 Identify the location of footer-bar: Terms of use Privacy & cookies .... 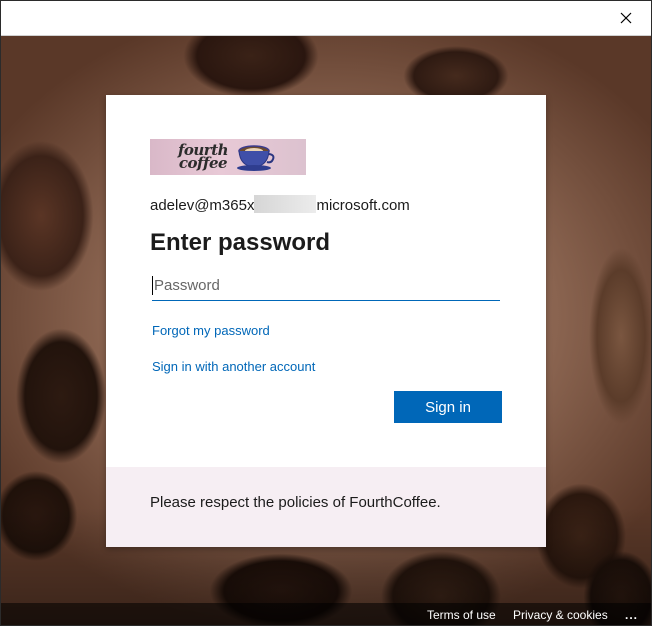
(326, 614).